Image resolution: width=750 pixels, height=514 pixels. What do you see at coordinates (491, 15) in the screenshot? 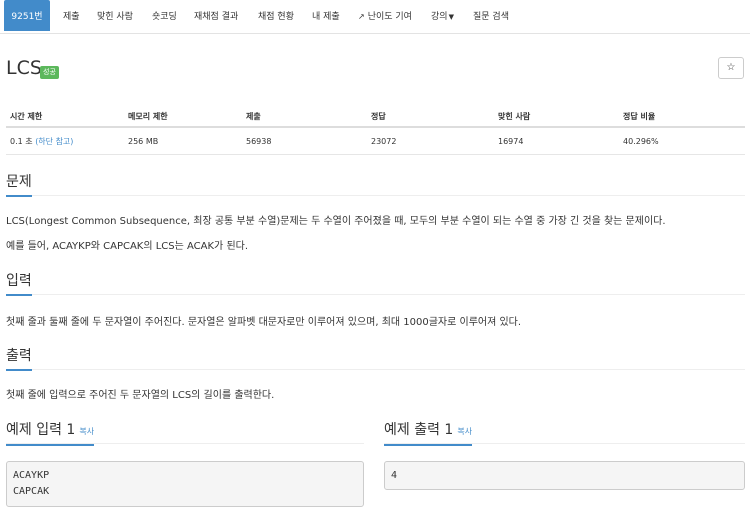
I see `tab-question-search: 질문 검색` at bounding box center [491, 15].